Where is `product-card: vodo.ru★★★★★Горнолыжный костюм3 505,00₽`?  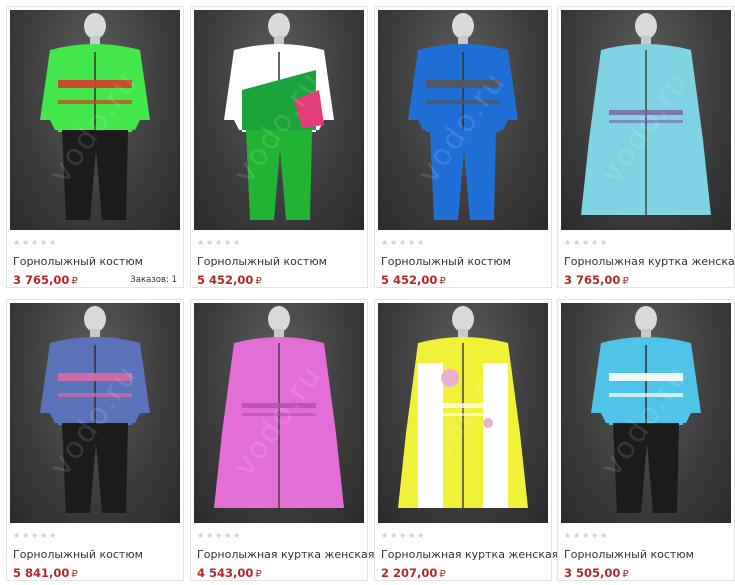 product-card: vodo.ru★★★★★Горнолыжный костюм3 505,00₽ is located at coordinates (646, 440).